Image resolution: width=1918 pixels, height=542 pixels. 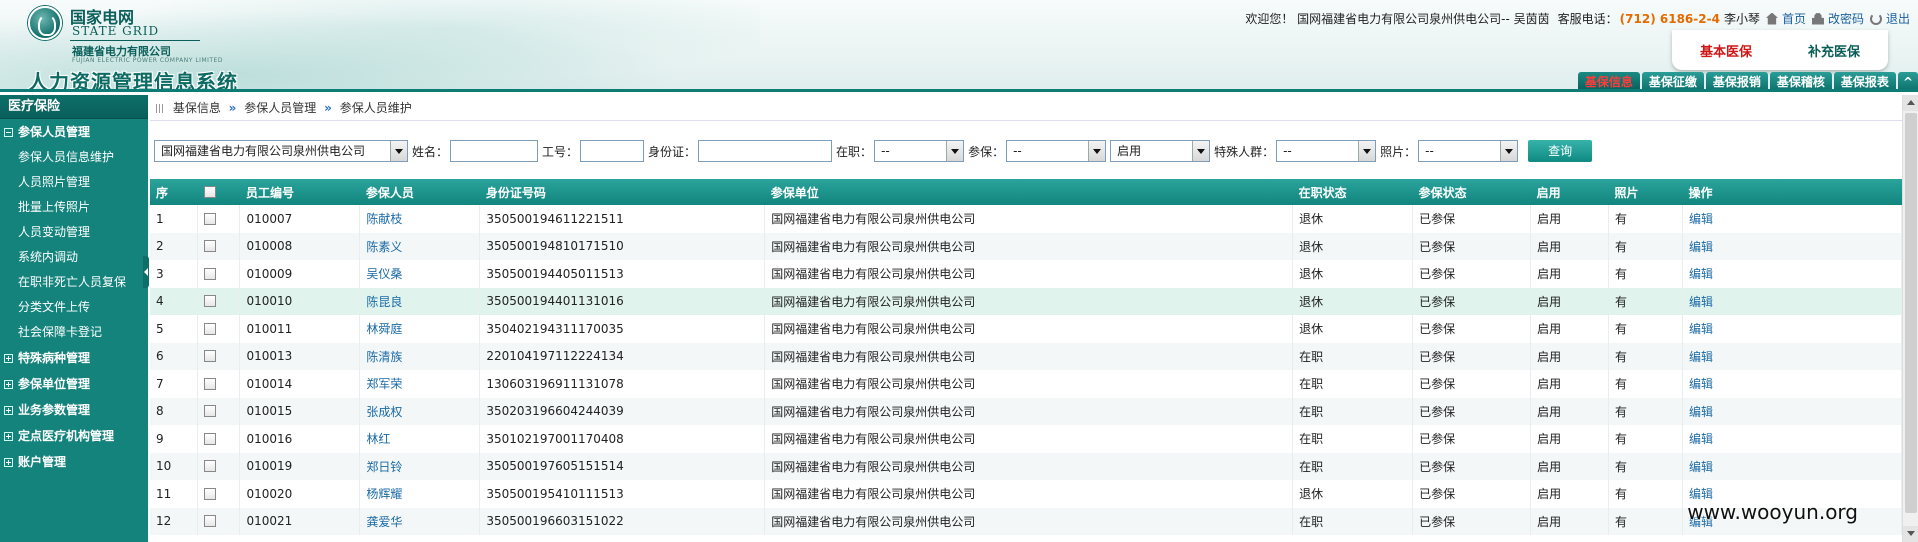 What do you see at coordinates (1570, 219) in the screenshot?
I see `cell-enabled: 启用` at bounding box center [1570, 219].